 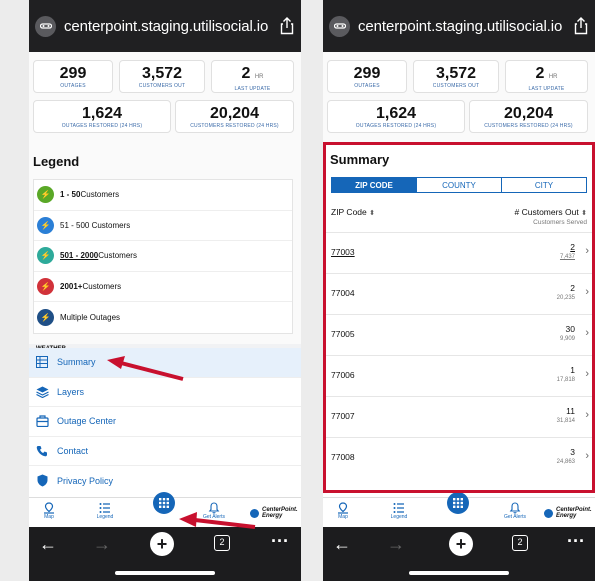 What do you see at coordinates (162, 86) in the screenshot?
I see `stat-label: CUSTOMERS OUT` at bounding box center [162, 86].